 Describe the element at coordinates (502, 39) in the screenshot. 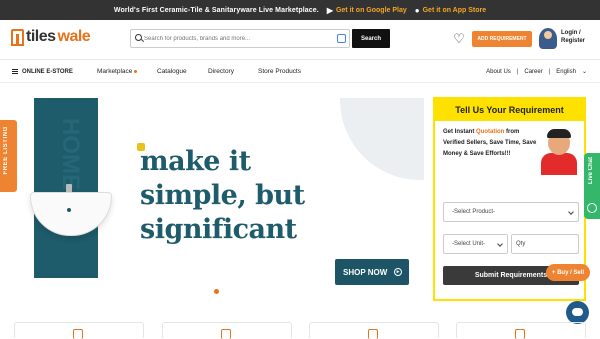

I see `add-requirement-button: ADD REQUIREMENT` at that location.